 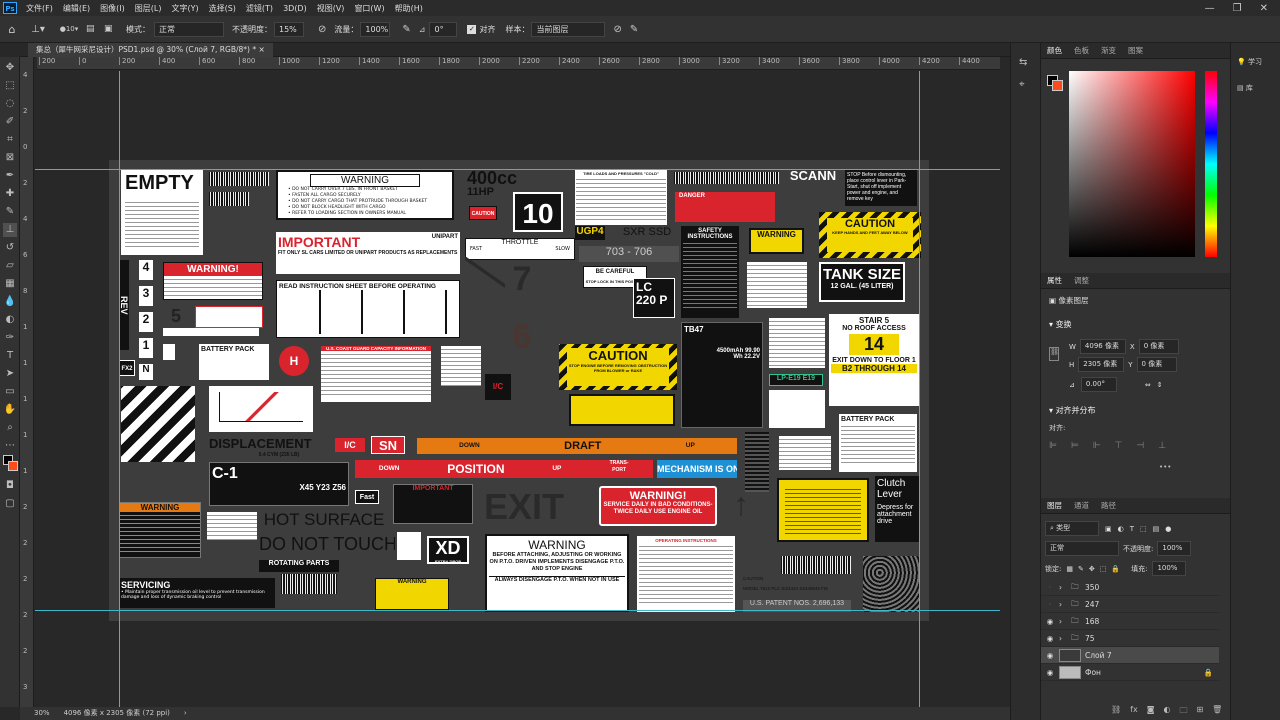 What do you see at coordinates (1023, 62) in the screenshot?
I see `history-panel-icon: ⇆` at bounding box center [1023, 62].